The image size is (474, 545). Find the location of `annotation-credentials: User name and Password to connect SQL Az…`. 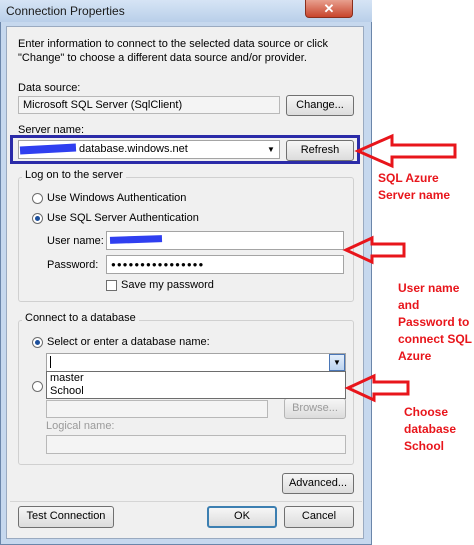

annotation-credentials: User name and Password to connect SQL Az… is located at coordinates (435, 322).